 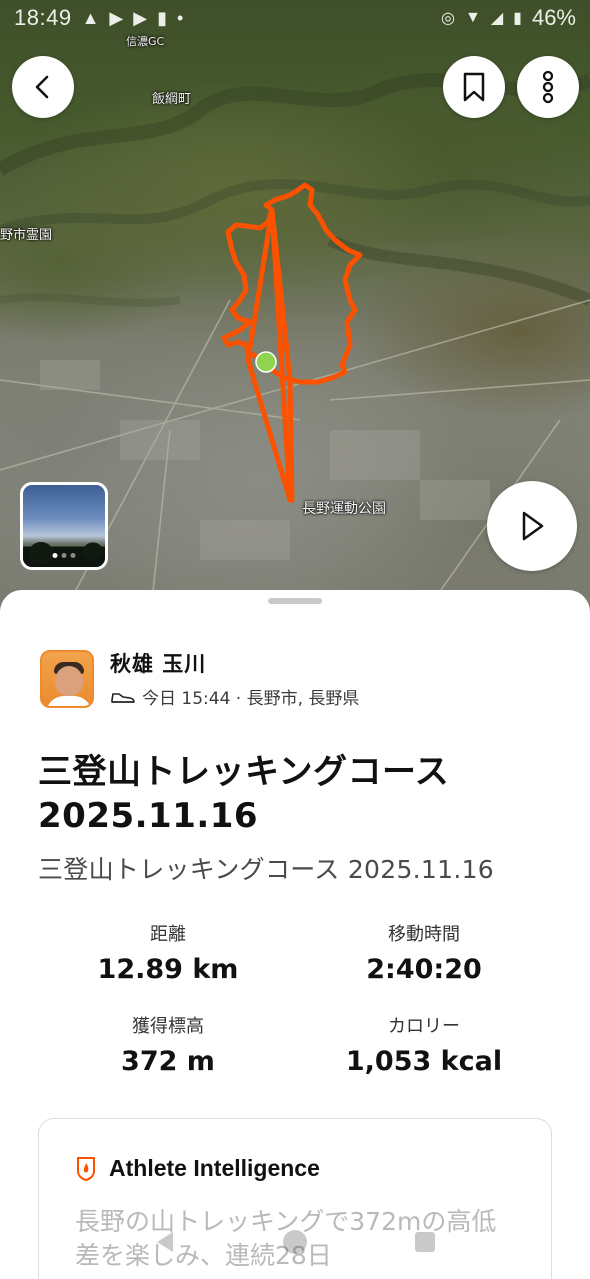 What do you see at coordinates (64, 555) in the screenshot?
I see `photo-page-dots` at bounding box center [64, 555].